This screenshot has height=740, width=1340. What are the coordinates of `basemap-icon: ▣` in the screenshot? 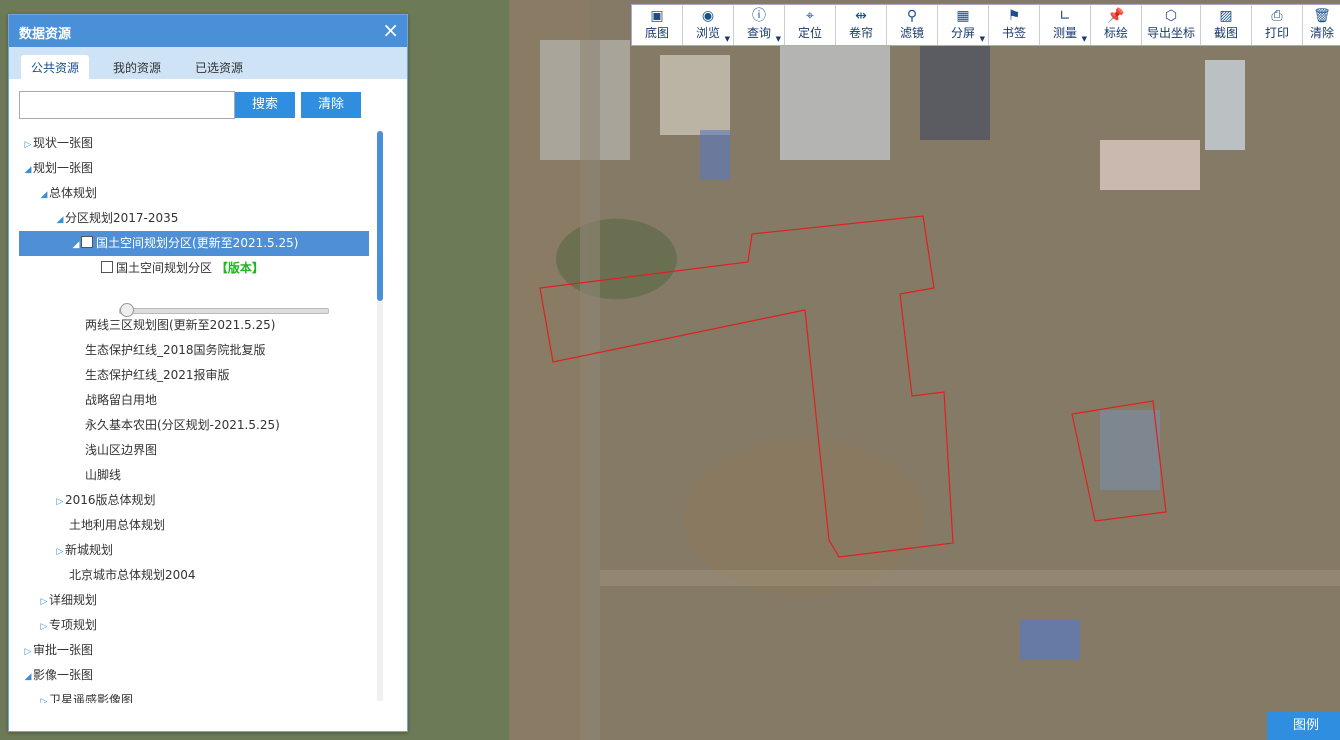 It's located at (657, 16).